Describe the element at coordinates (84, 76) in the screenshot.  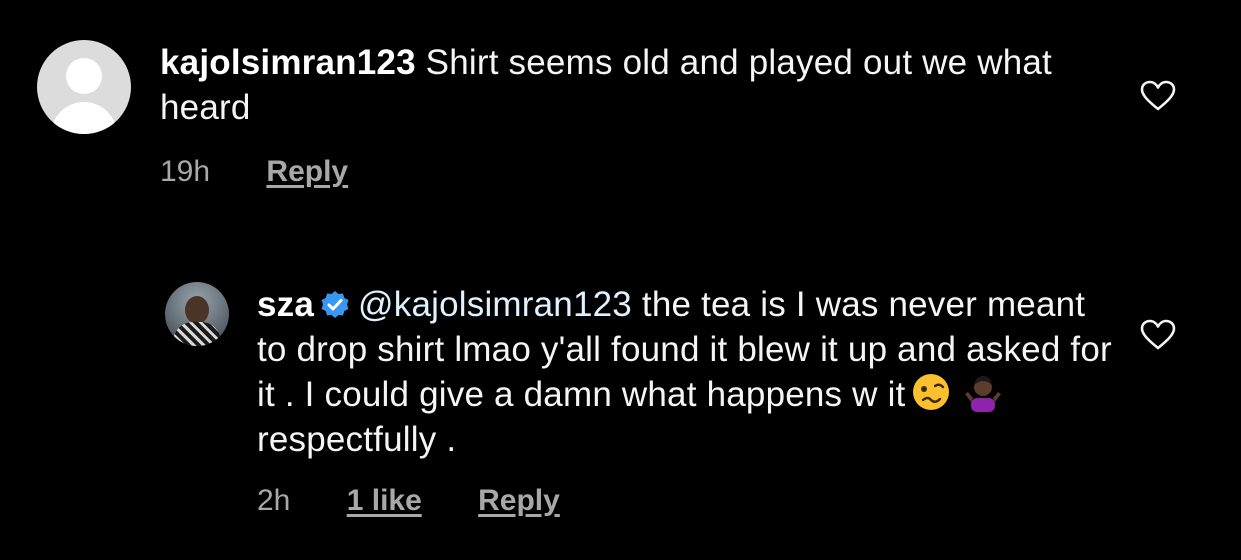
I see `avatar-head` at that location.